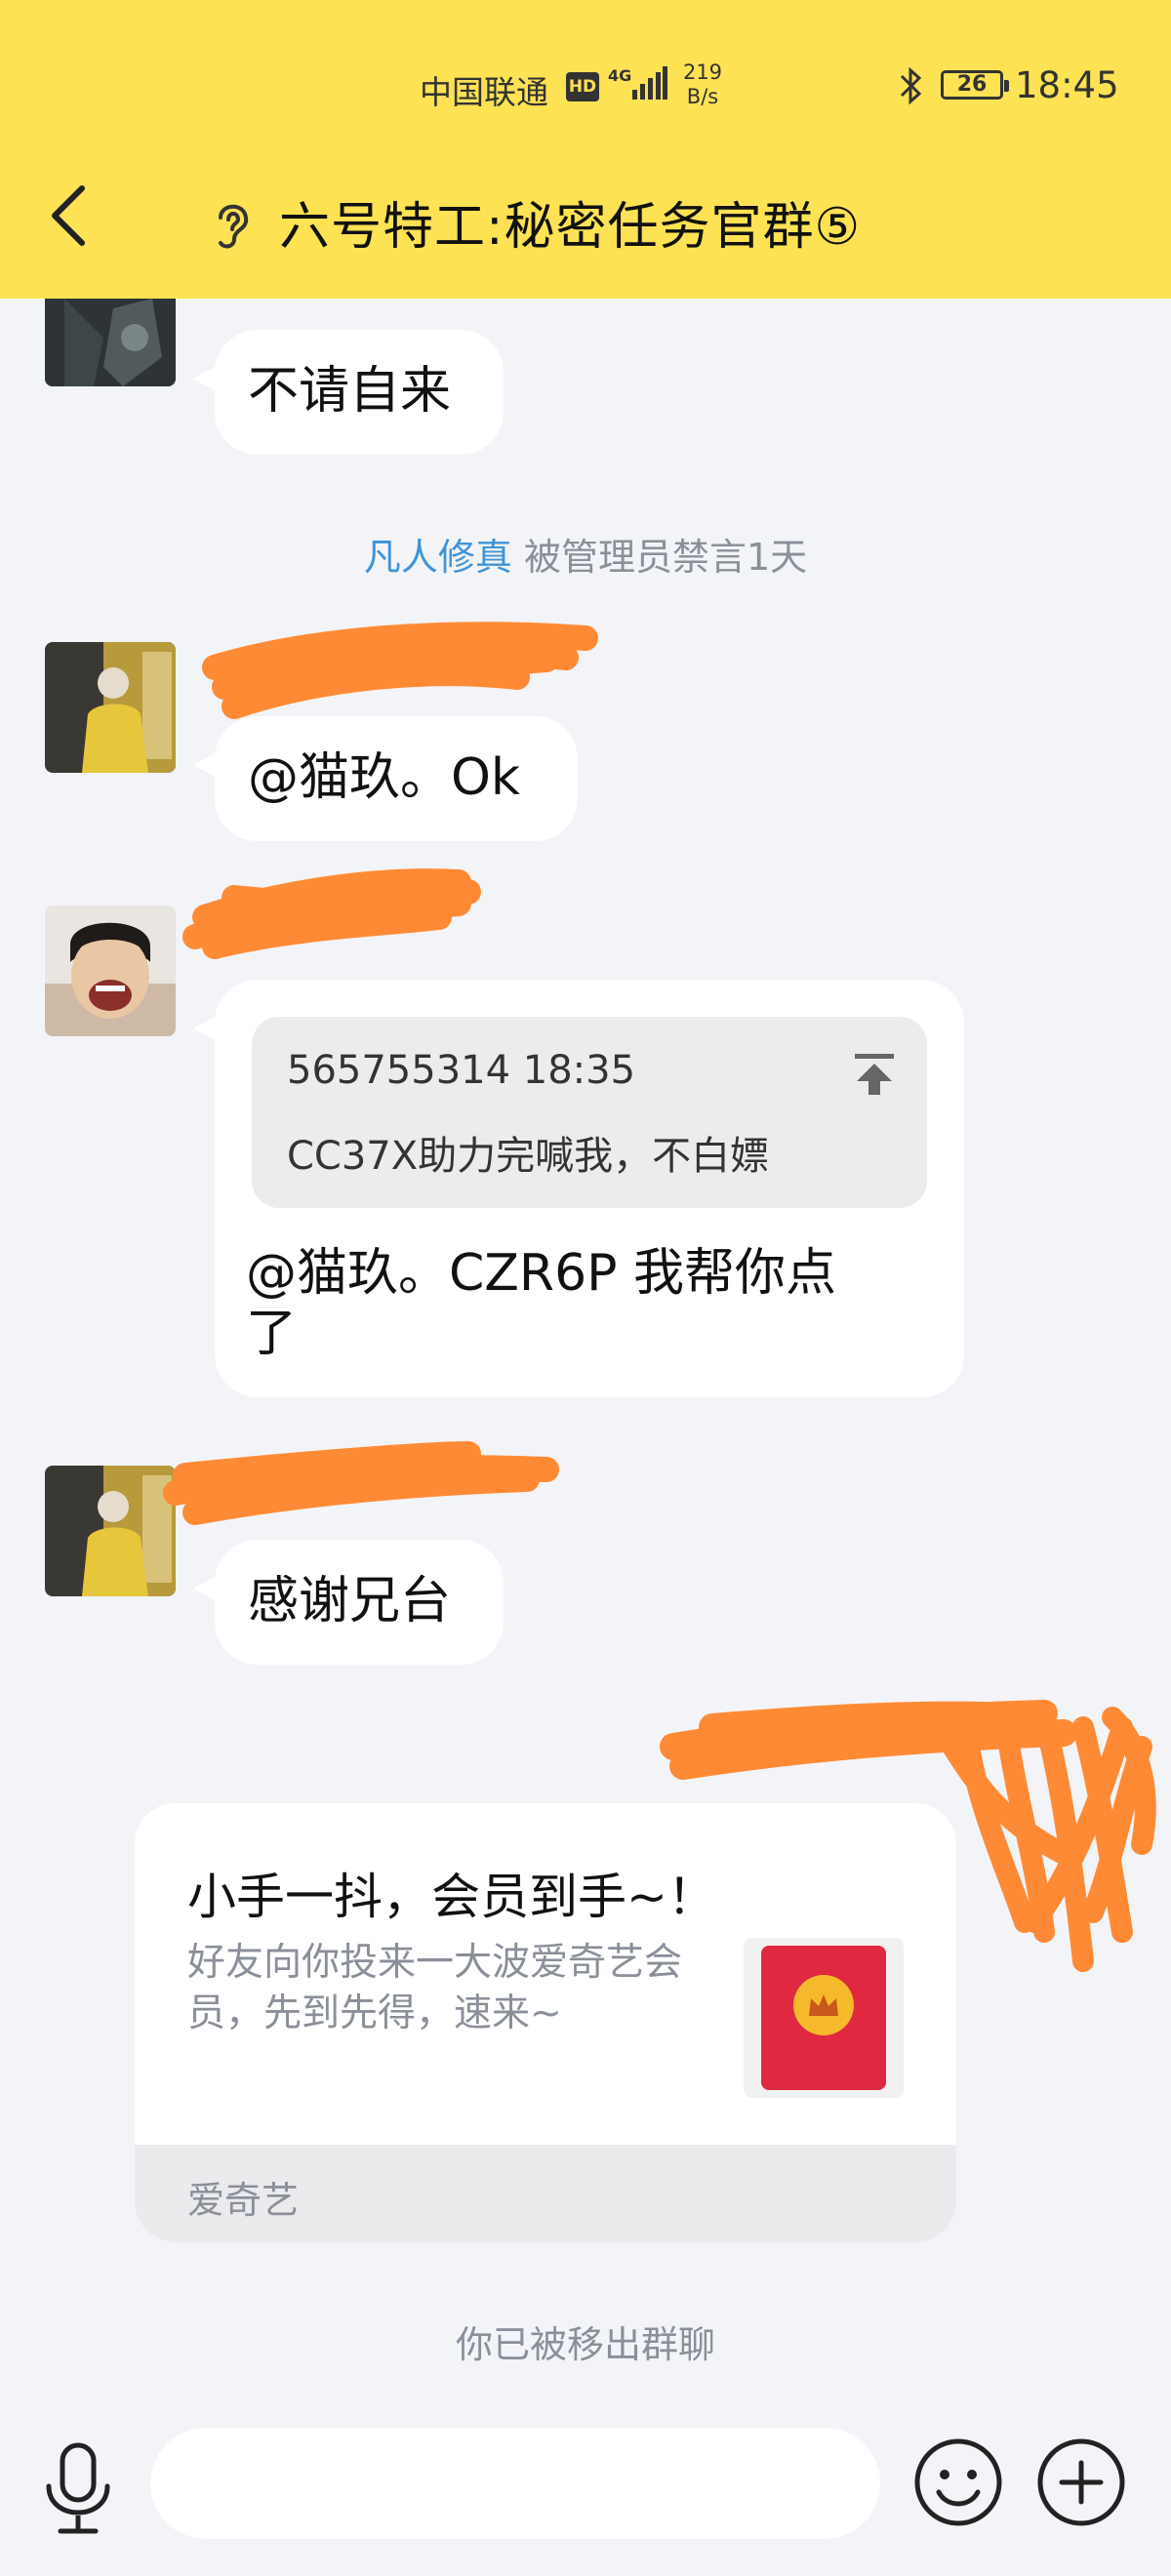  I want to click on microphone-icon, so click(78, 2488).